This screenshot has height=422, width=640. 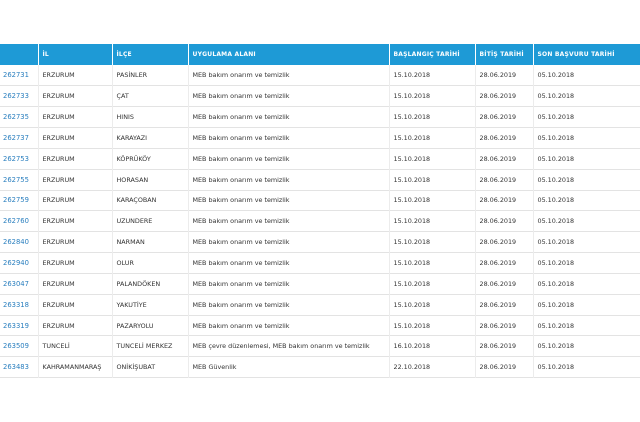 I want to click on cell-ilce: PASİNLER, so click(x=150, y=75).